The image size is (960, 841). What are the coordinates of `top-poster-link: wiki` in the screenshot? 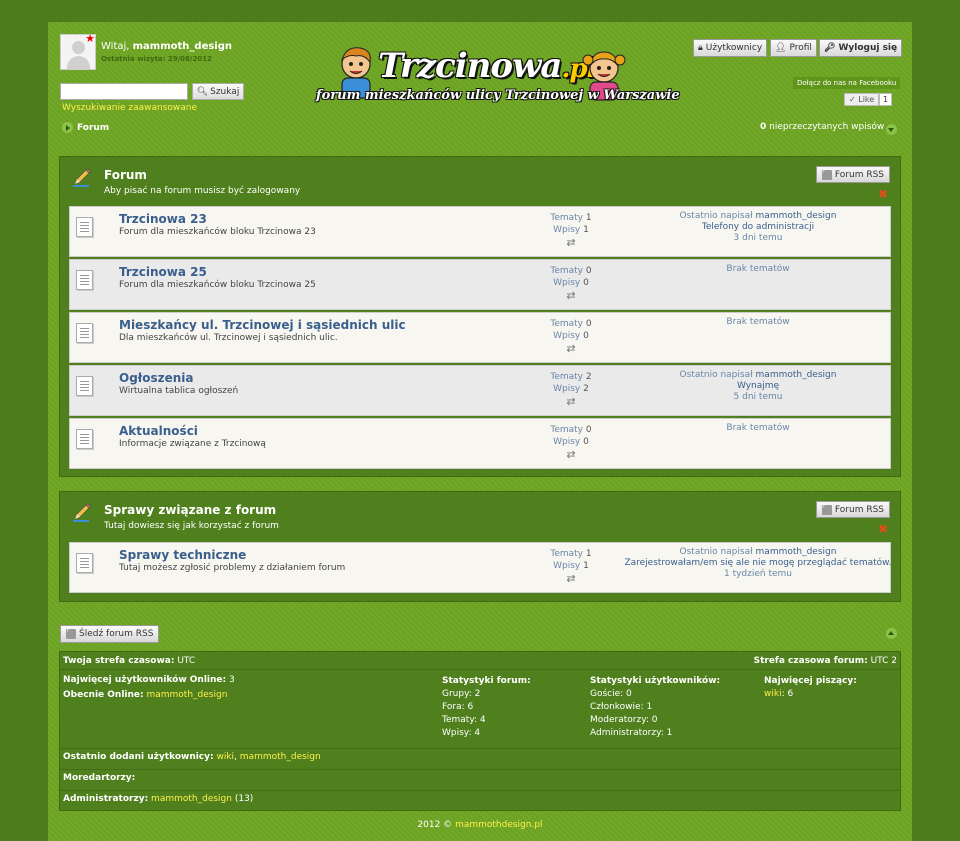 It's located at (773, 694).